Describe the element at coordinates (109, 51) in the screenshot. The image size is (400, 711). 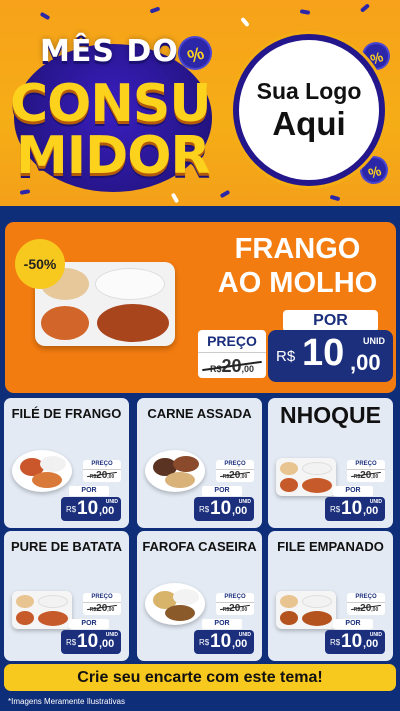
I see `title-line-1: MÊS DO` at that location.